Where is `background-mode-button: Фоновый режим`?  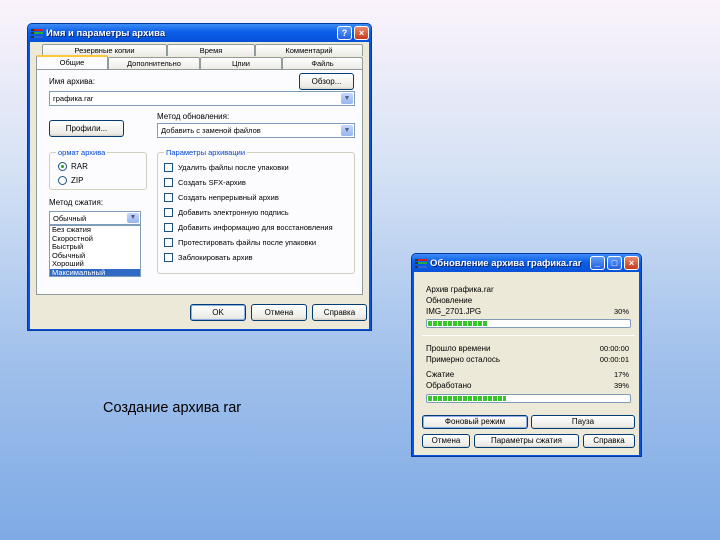
background-mode-button: Фоновый режим is located at coordinates (475, 422).